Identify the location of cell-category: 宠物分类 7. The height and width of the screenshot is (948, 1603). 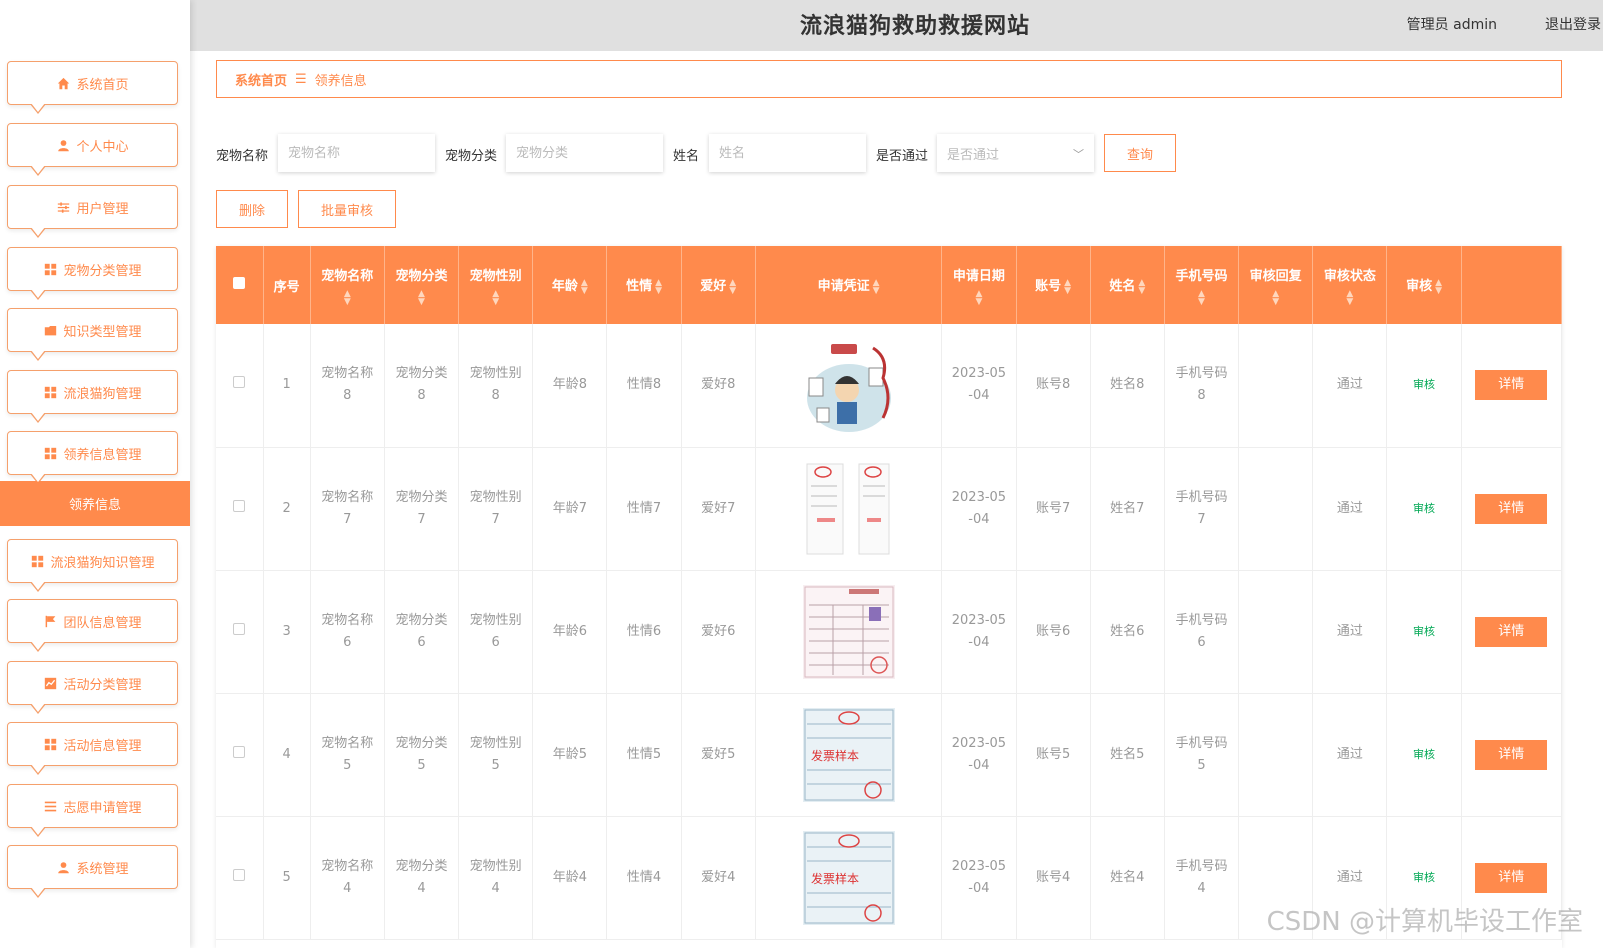
(422, 509).